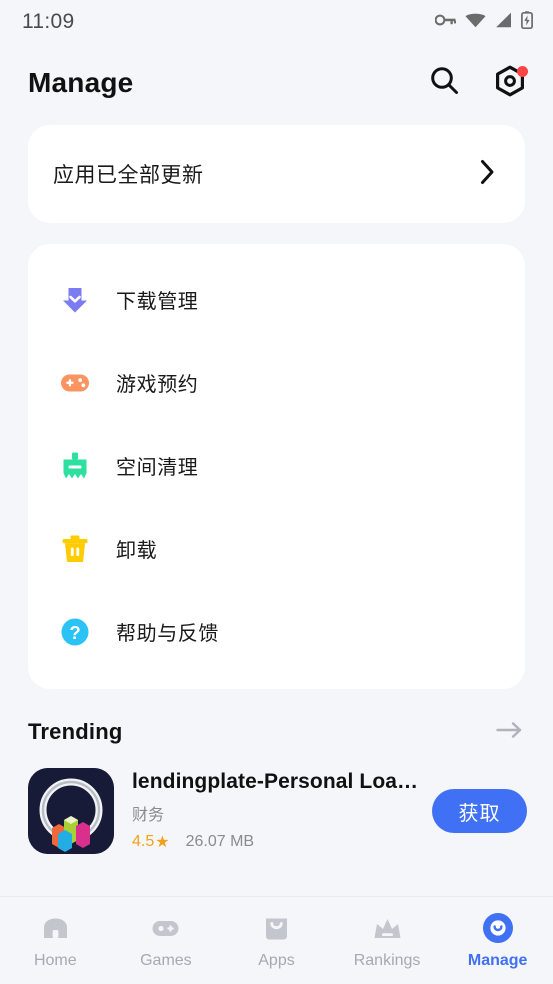 This screenshot has width=553, height=984. Describe the element at coordinates (510, 82) in the screenshot. I see `settings-button` at that location.